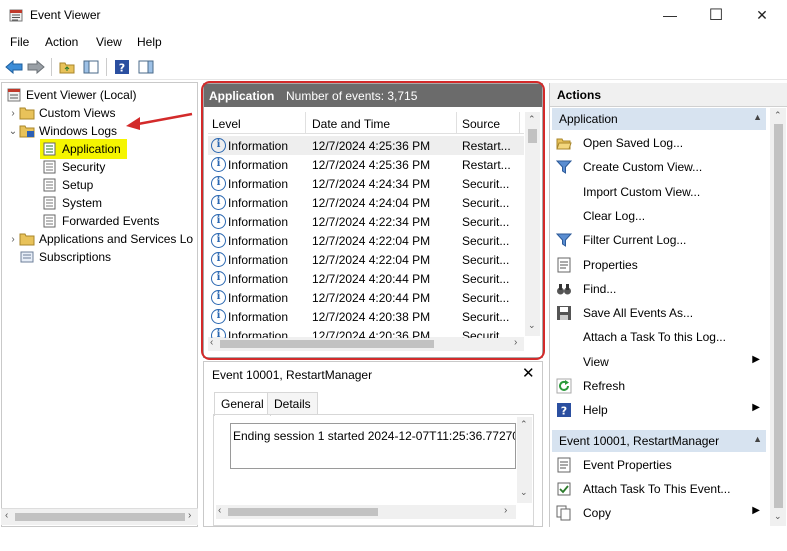 This screenshot has height=551, width=787. What do you see at coordinates (659, 265) in the screenshot?
I see `action-properties: Properties` at bounding box center [659, 265].